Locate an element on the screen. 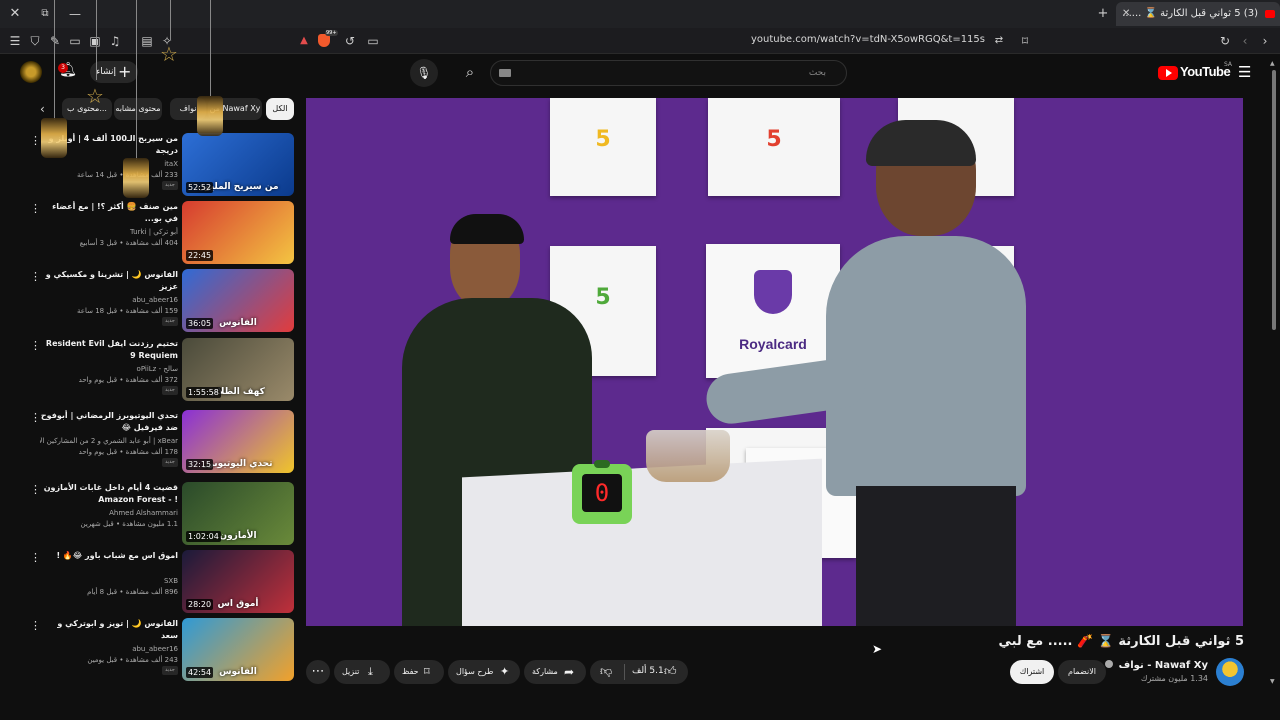 The width and height of the screenshot is (1280, 720). scroll-thumb is located at coordinates (1274, 200).